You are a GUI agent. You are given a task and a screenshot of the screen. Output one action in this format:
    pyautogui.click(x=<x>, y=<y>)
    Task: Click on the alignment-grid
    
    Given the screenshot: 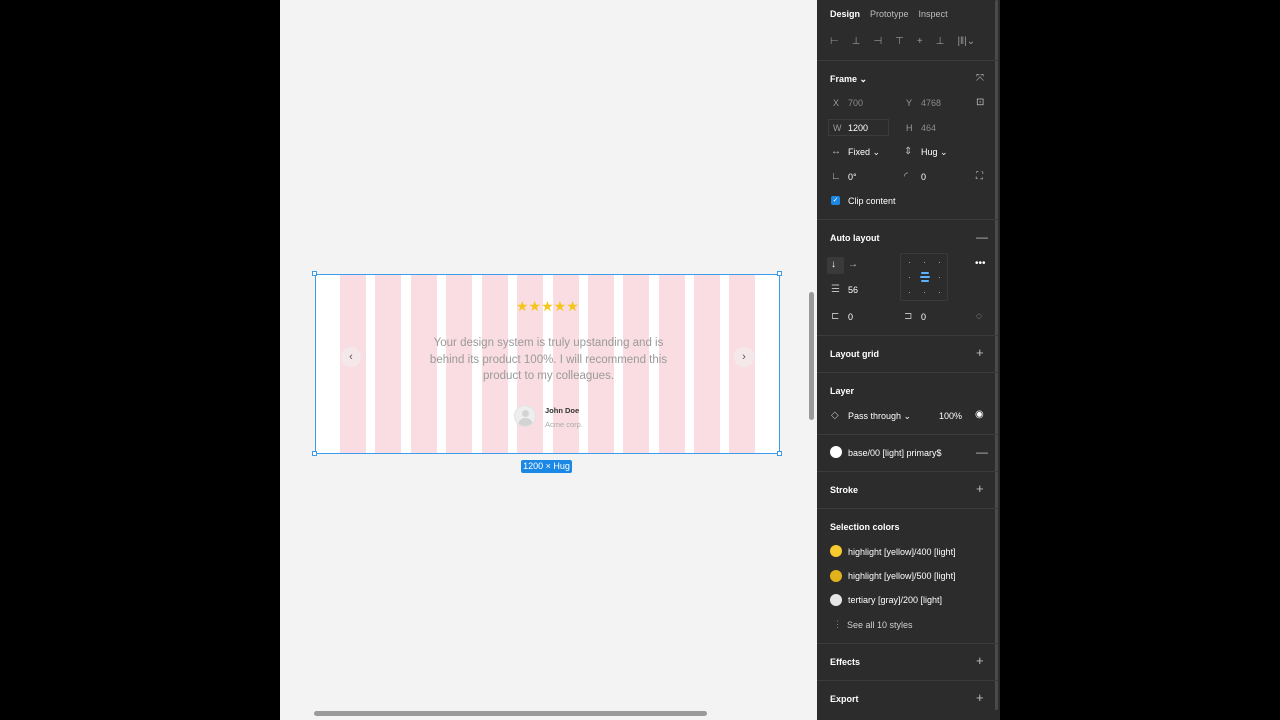 What is the action you would take?
    pyautogui.click(x=924, y=277)
    